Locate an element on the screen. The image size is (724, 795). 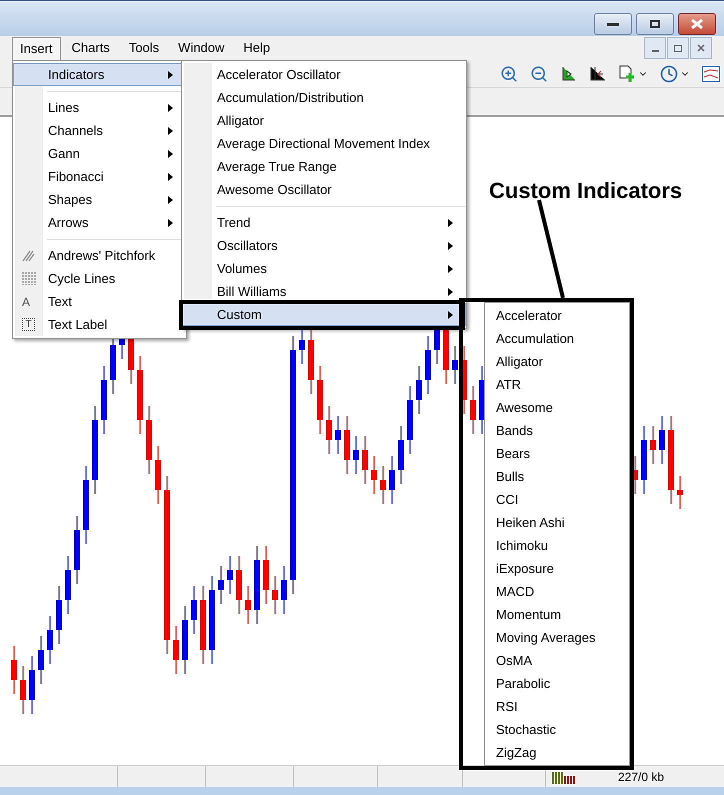
close-button is located at coordinates (697, 24).